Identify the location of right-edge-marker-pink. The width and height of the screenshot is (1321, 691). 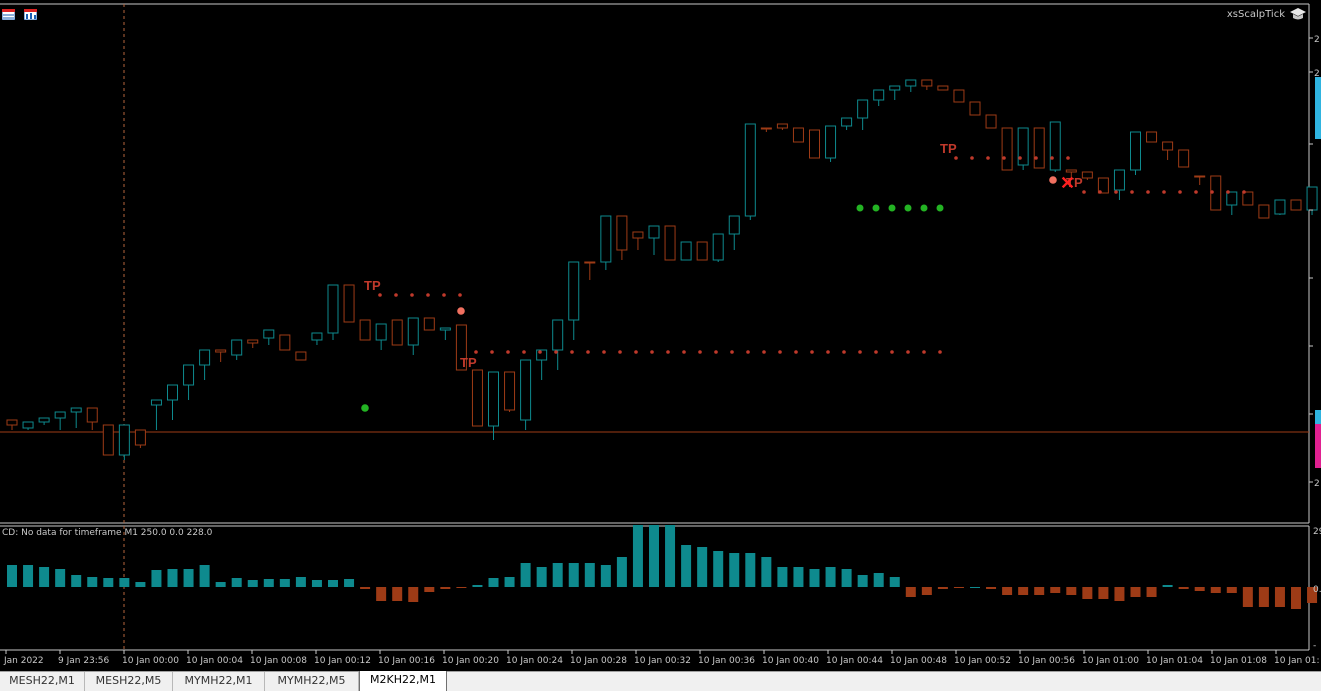
(1318, 446).